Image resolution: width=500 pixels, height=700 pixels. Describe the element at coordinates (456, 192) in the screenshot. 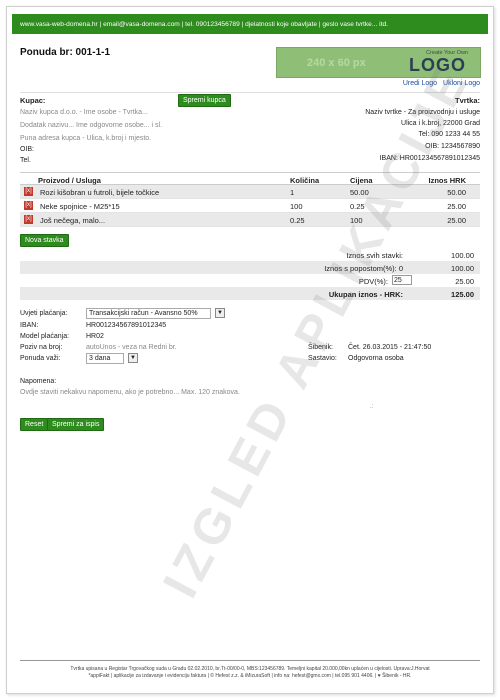

I see `item-total: 50.00` at that location.